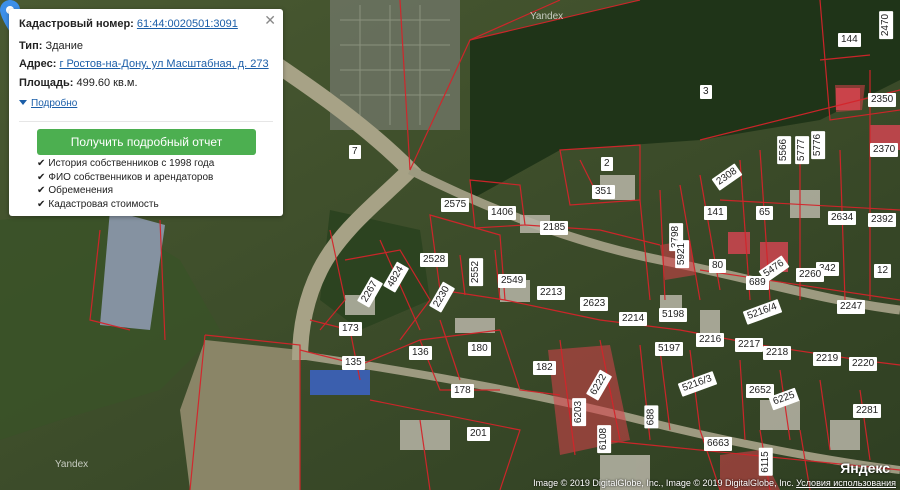 The width and height of the screenshot is (900, 490). What do you see at coordinates (270, 20) in the screenshot?
I see `close-icon: ✕` at bounding box center [270, 20].